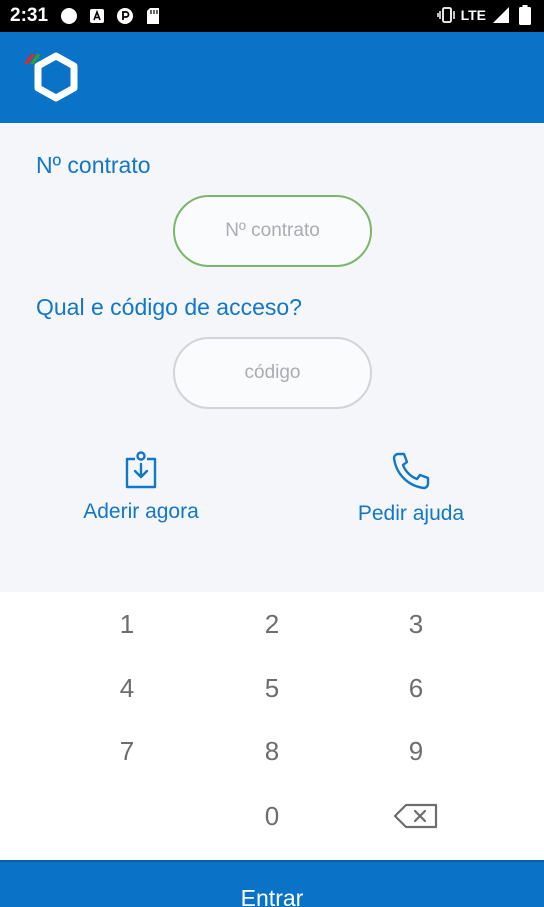 Image resolution: width=544 pixels, height=907 pixels. I want to click on entrar-button: Entrar, so click(272, 883).